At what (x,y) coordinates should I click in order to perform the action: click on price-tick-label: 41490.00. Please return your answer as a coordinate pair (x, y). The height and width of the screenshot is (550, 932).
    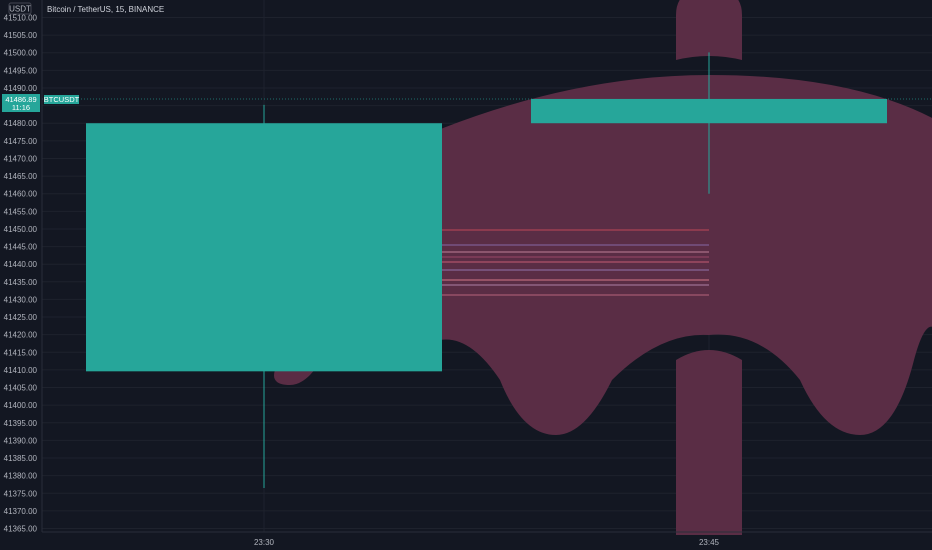
    Looking at the image, I should click on (21, 88).